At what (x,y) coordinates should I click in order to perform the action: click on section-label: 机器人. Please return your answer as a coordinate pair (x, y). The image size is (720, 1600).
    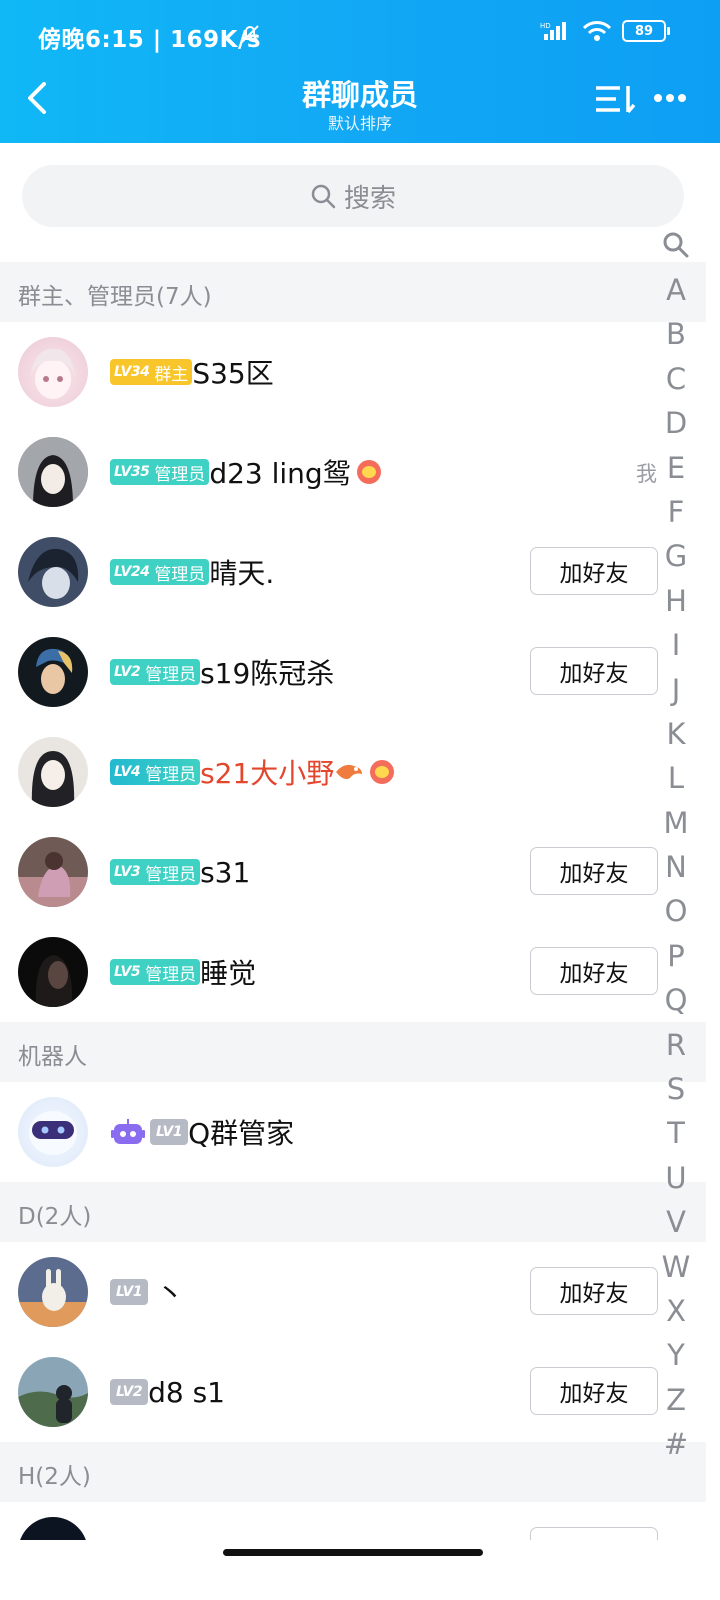
    Looking at the image, I should click on (52, 1057).